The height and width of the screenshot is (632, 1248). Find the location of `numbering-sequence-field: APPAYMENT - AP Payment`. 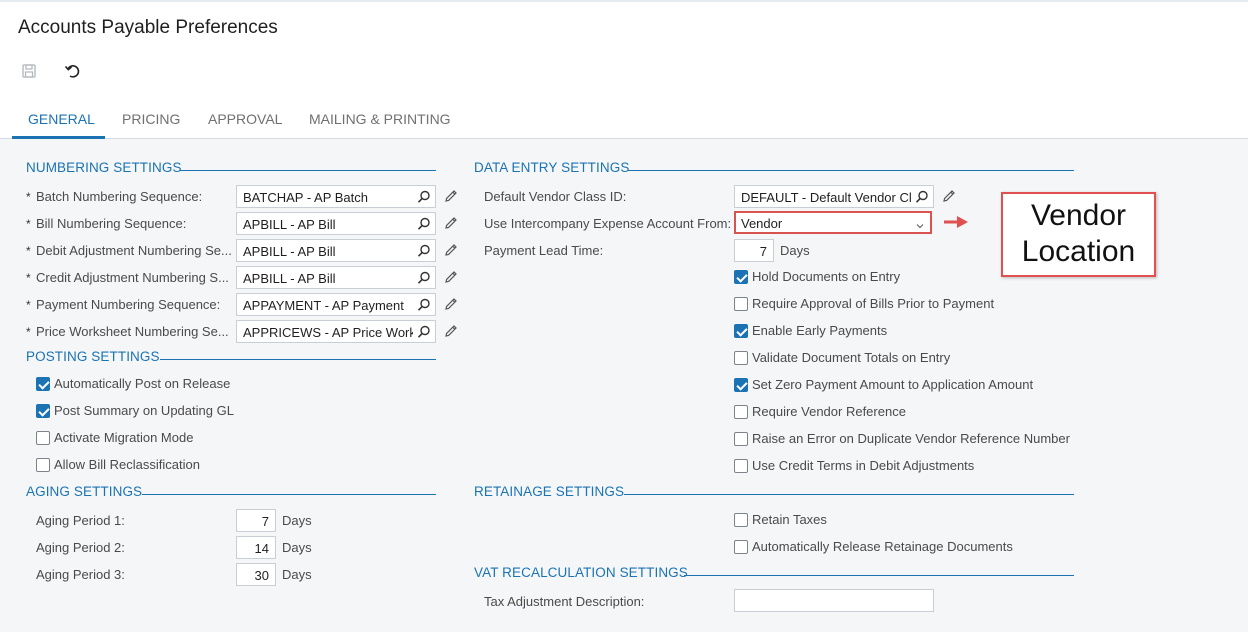

numbering-sequence-field: APPAYMENT - AP Payment is located at coordinates (336, 304).